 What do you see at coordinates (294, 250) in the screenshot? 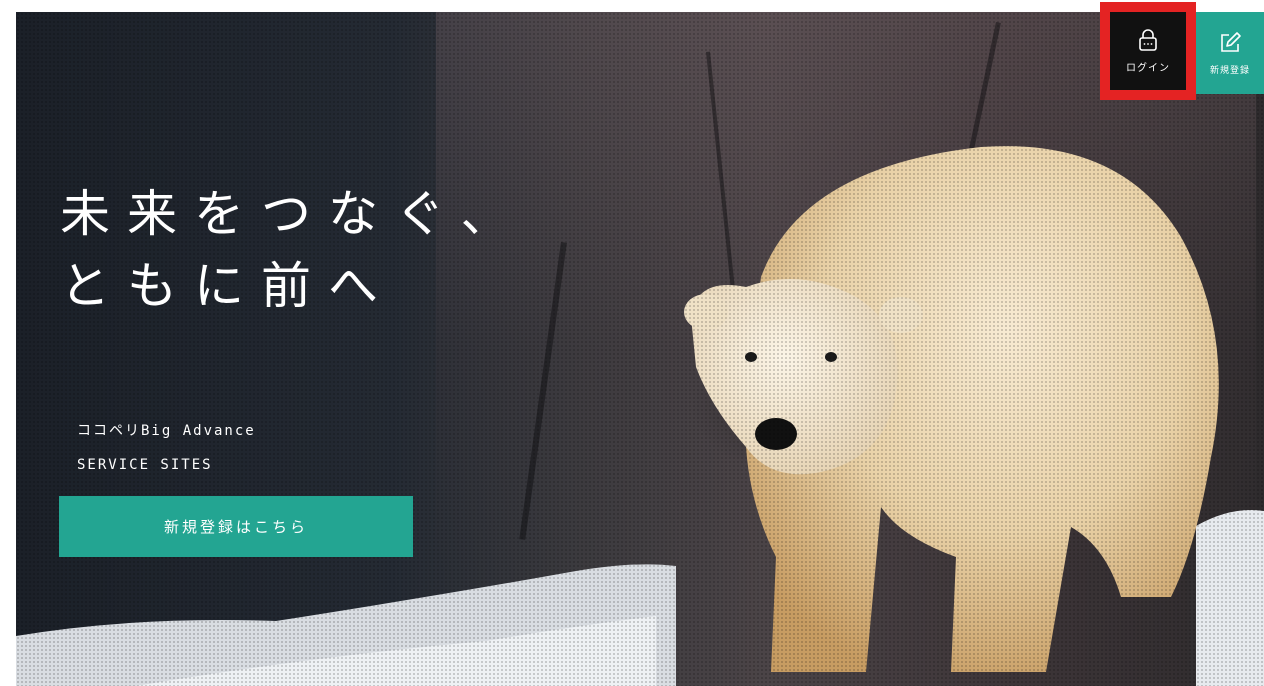
I see `hero-headline: 未来をつなぐ、 ともに前へ` at bounding box center [294, 250].